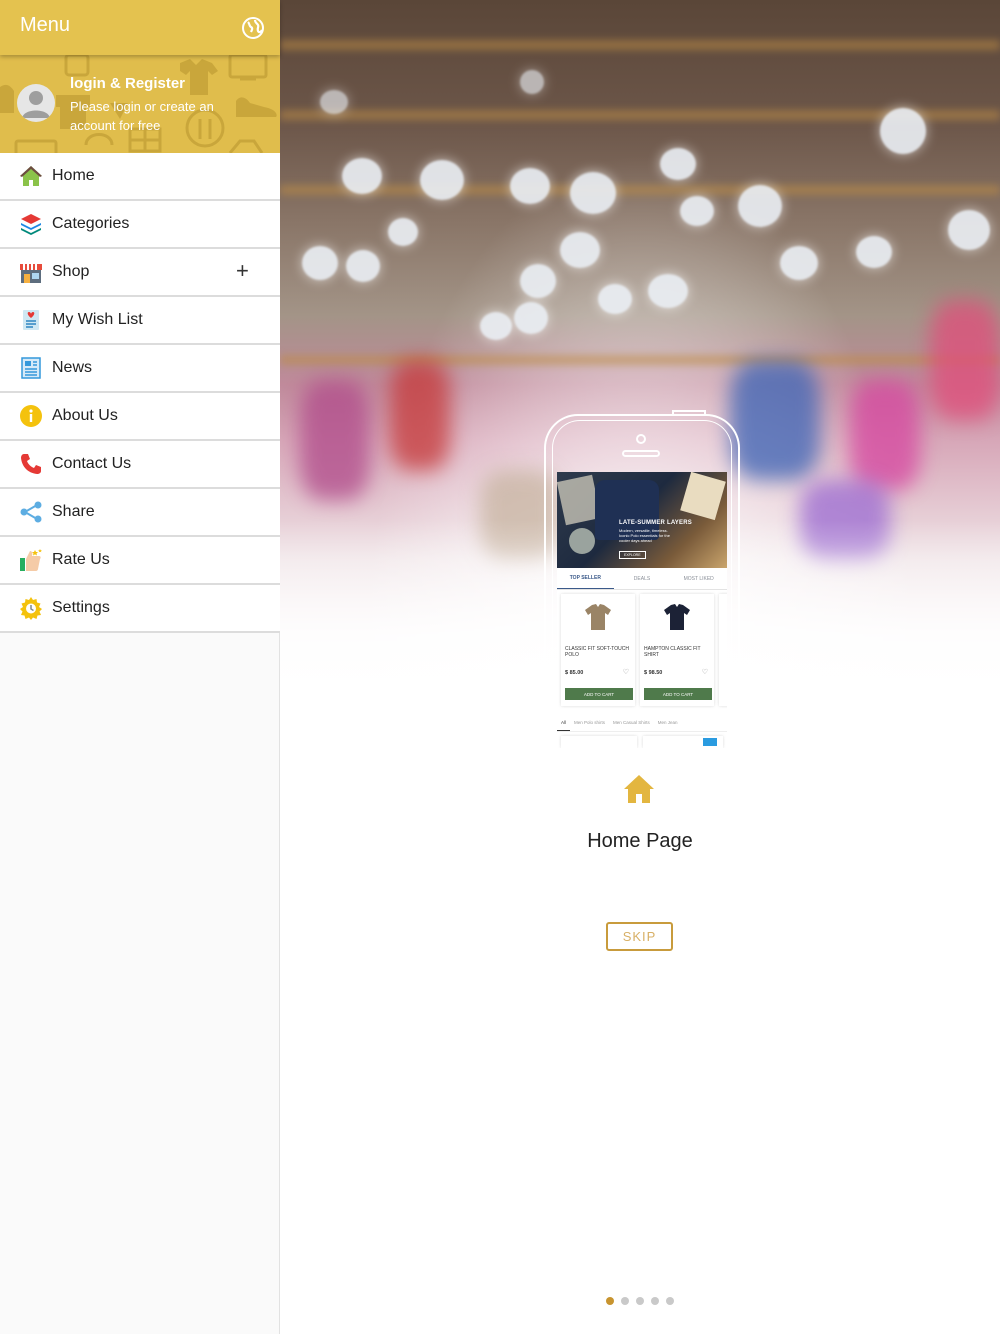 The height and width of the screenshot is (1334, 1000). What do you see at coordinates (639, 936) in the screenshot?
I see `skip-button: SKIP` at bounding box center [639, 936].